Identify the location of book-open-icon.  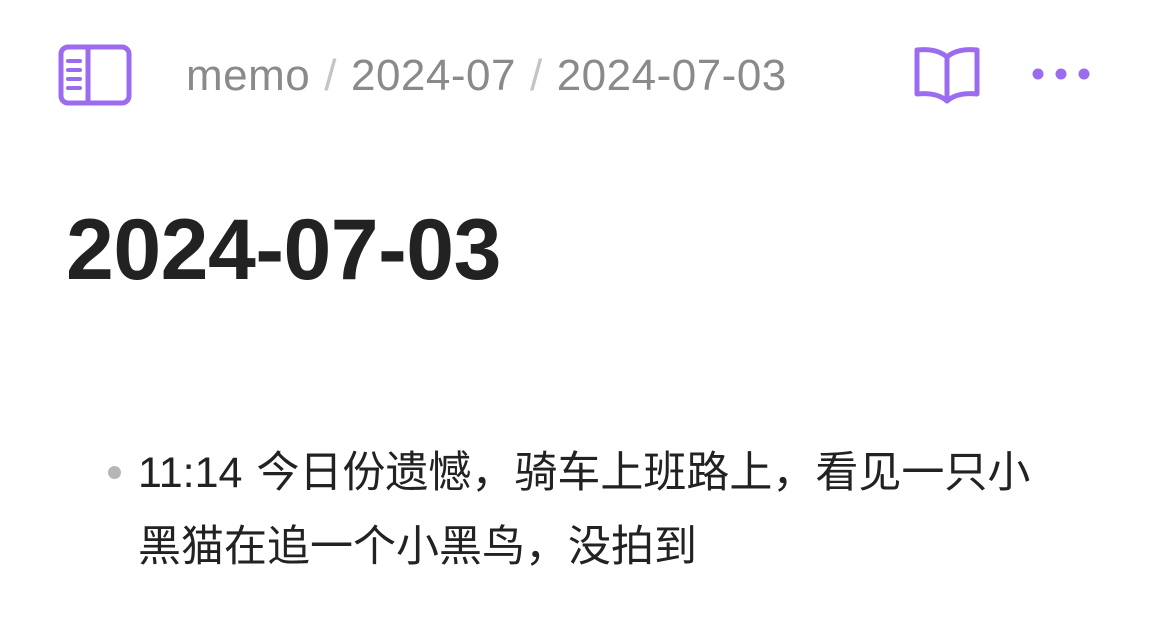
(947, 75).